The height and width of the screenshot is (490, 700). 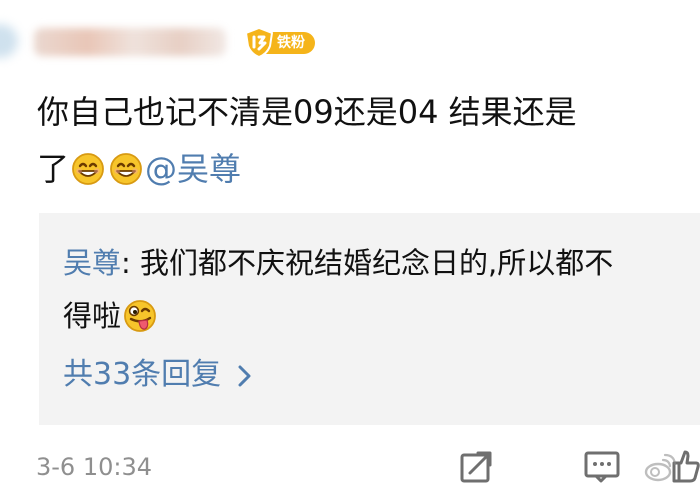 What do you see at coordinates (142, 374) in the screenshot?
I see `view-replies-label: 共33条回复` at bounding box center [142, 374].